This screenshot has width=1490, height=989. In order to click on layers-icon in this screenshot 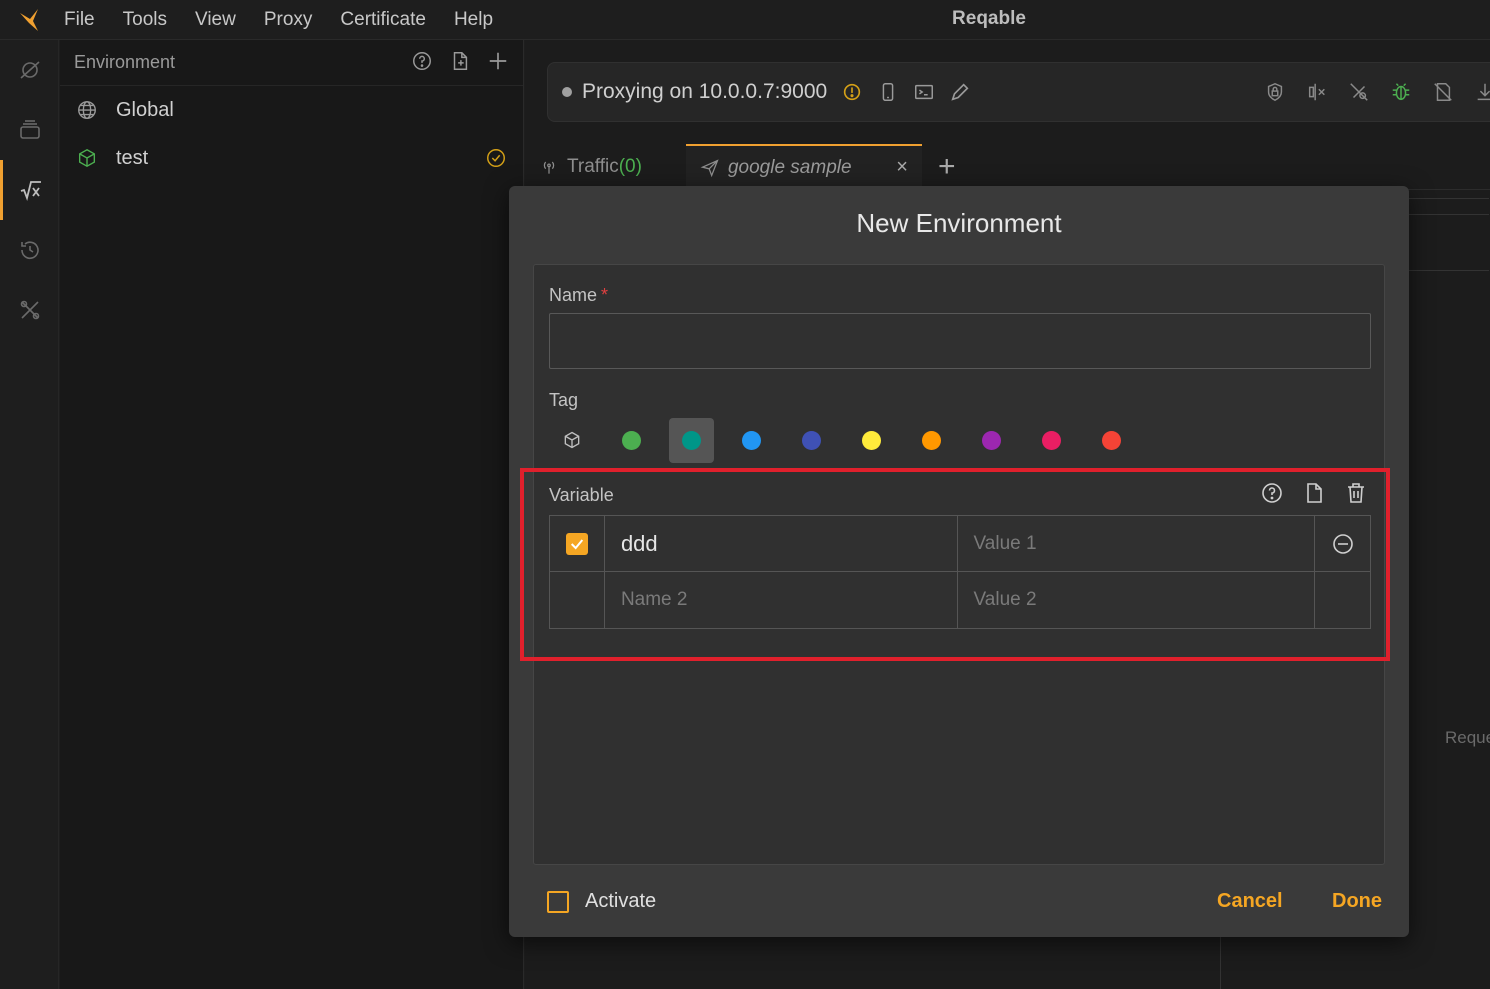, I will do `click(29, 129)`.